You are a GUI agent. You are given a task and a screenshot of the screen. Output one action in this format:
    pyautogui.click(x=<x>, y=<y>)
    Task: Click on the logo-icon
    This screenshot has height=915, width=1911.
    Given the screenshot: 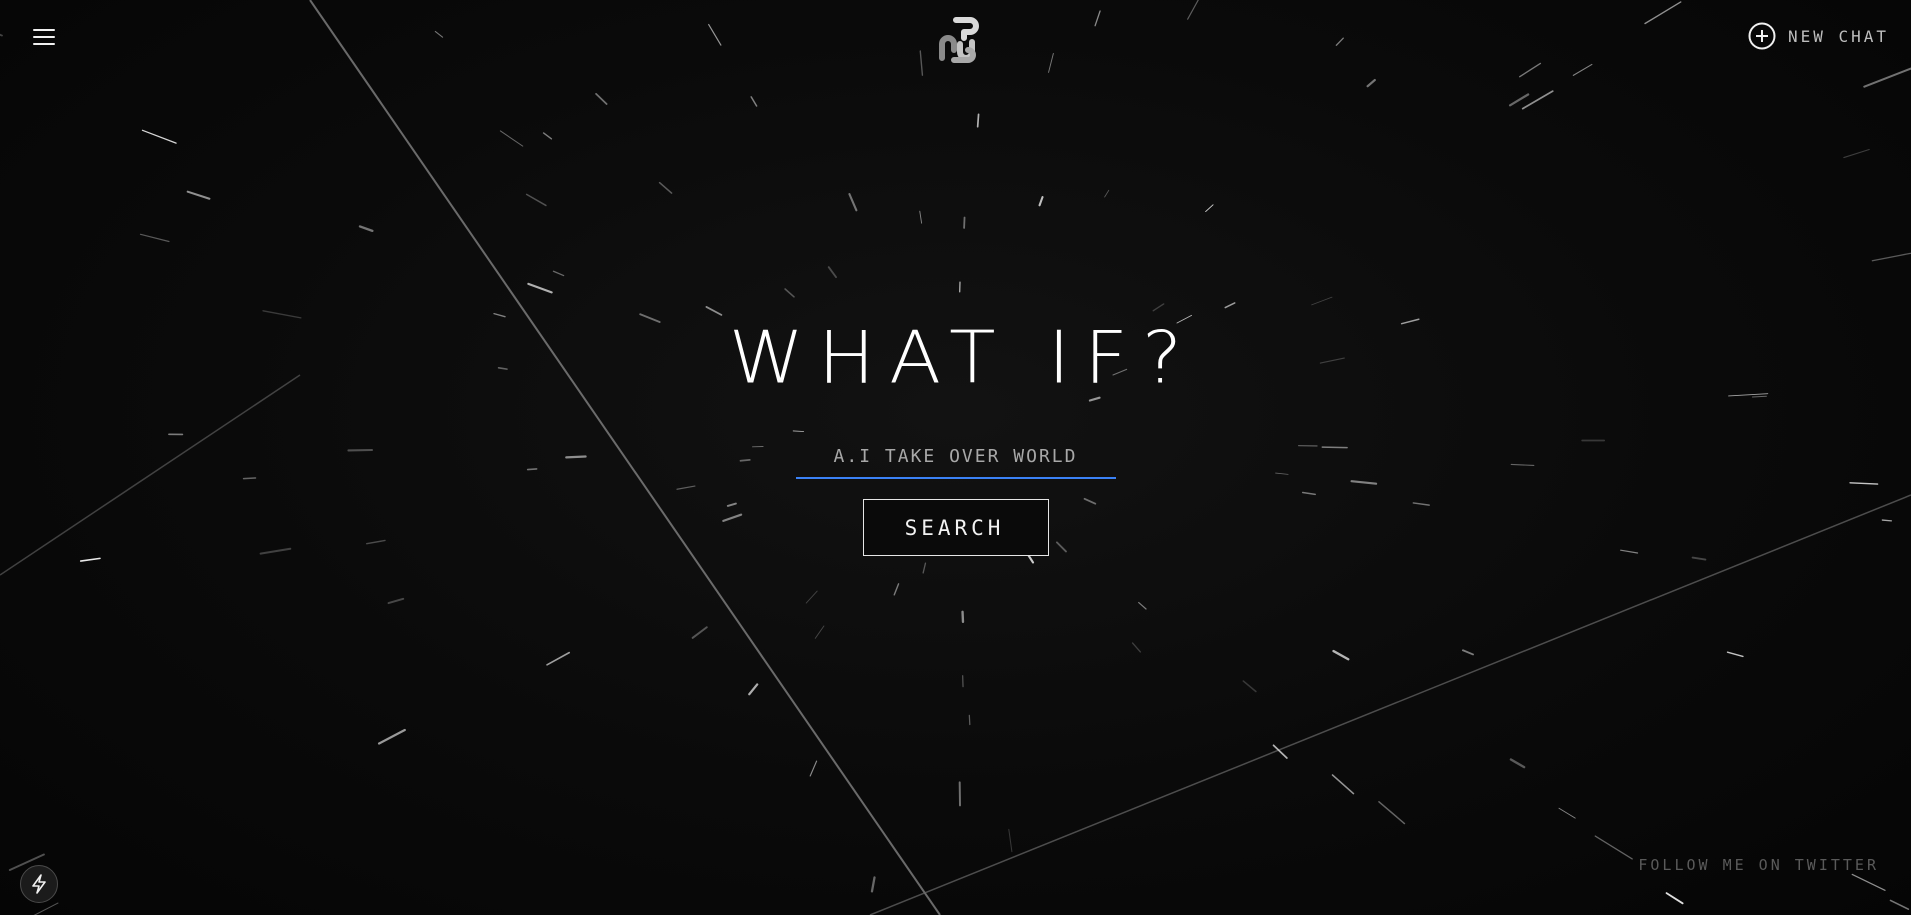 What is the action you would take?
    pyautogui.click(x=959, y=40)
    